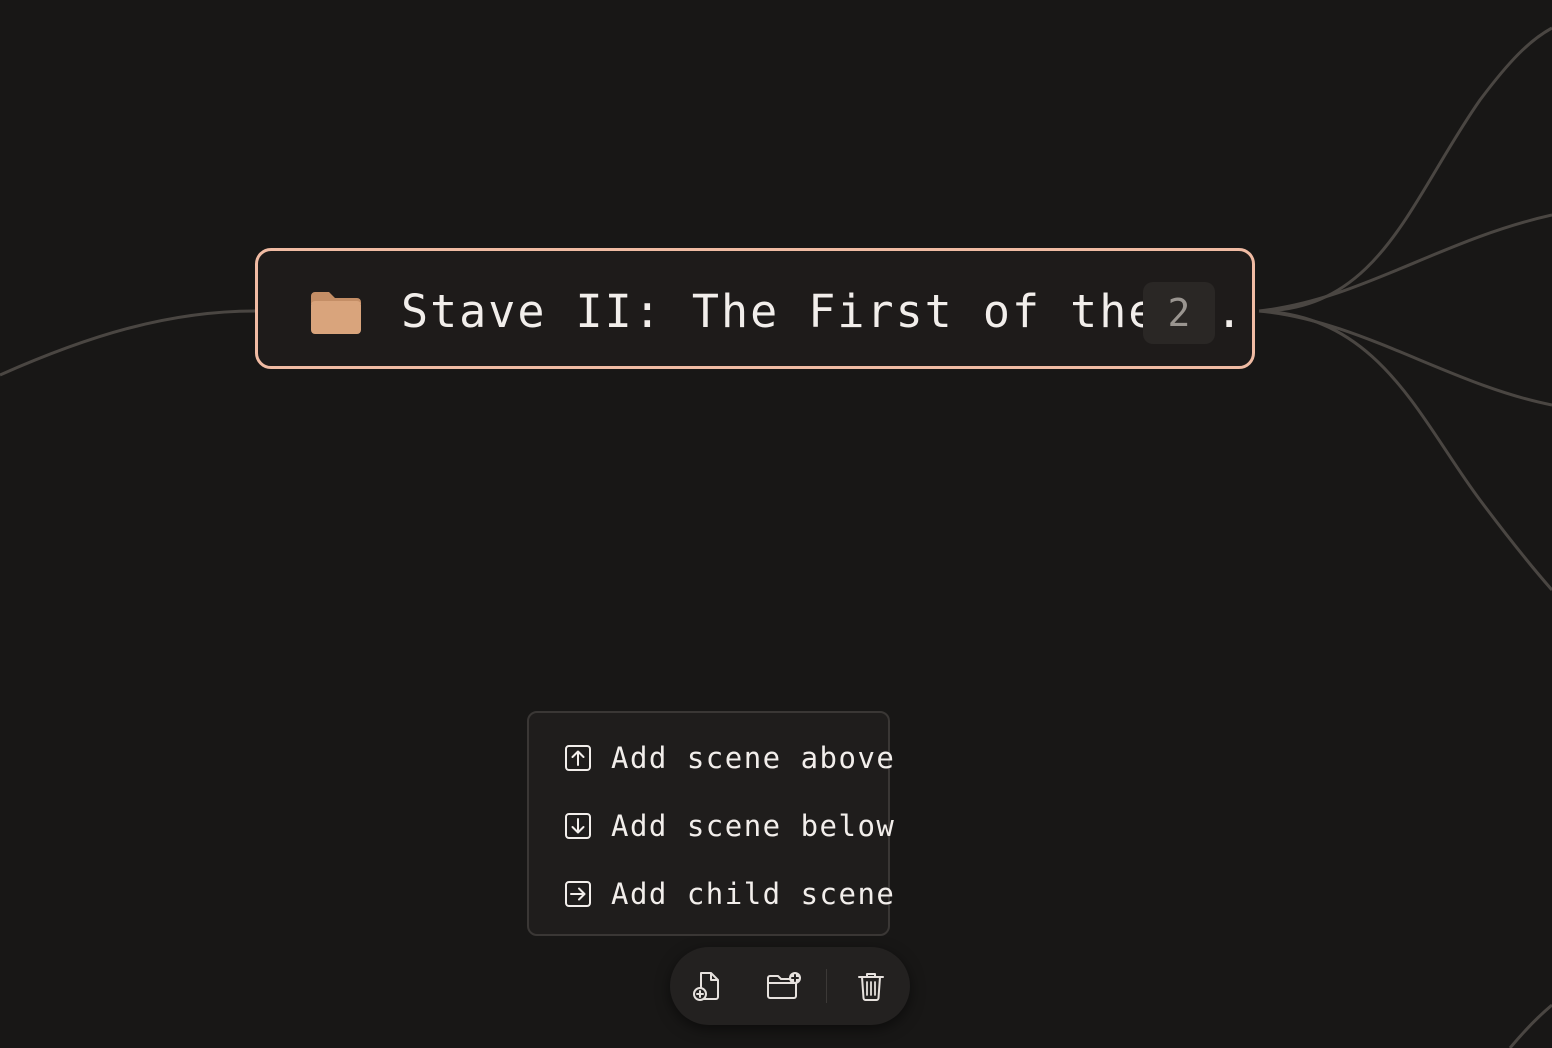 The height and width of the screenshot is (1048, 1552). I want to click on toolbar-divider, so click(826, 986).